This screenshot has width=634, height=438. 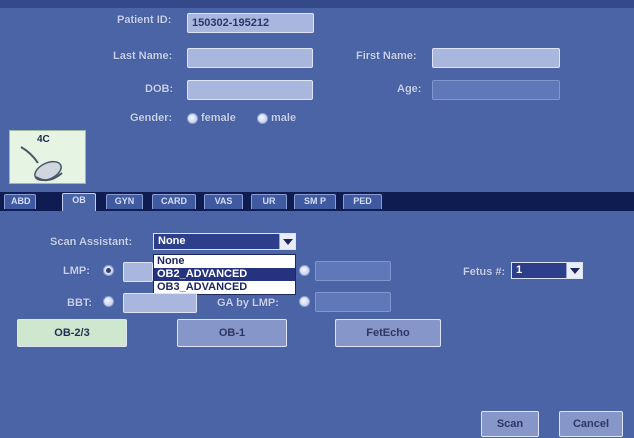 What do you see at coordinates (250, 58) in the screenshot?
I see `last-name-field` at bounding box center [250, 58].